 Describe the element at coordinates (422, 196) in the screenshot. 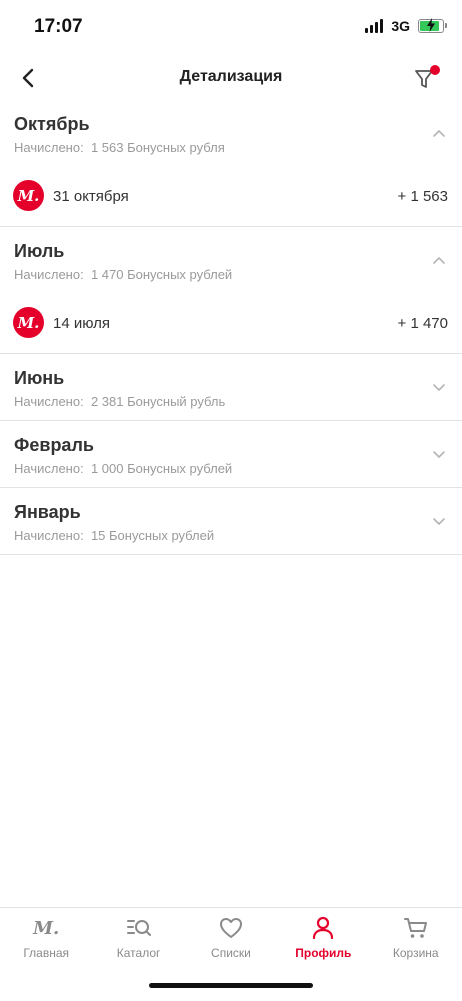

I see `entry-amount: + 1 563` at that location.